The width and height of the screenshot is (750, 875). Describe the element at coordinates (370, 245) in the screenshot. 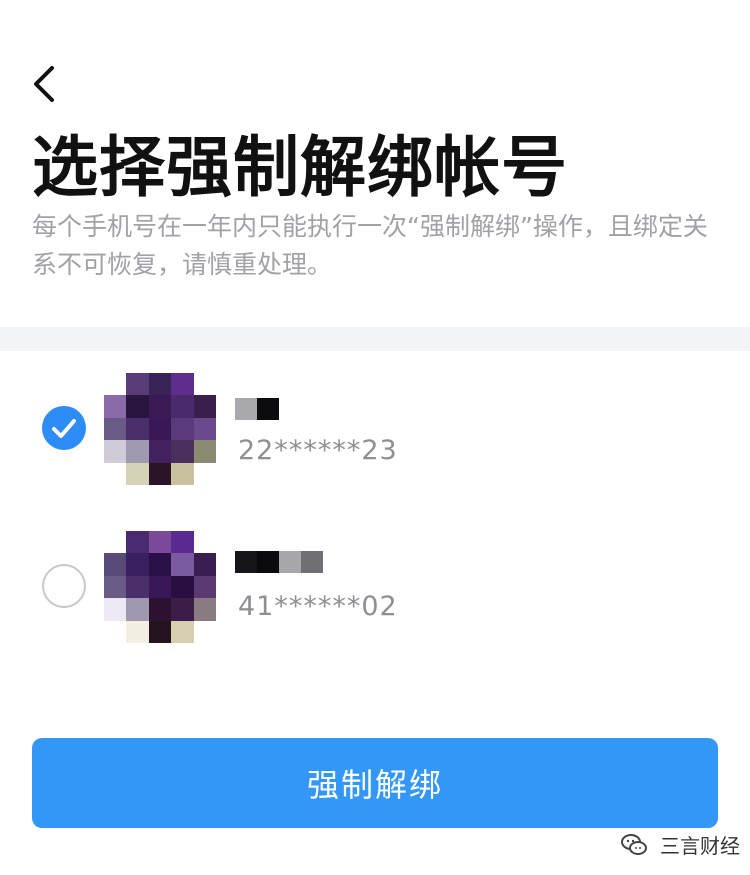

I see `page-description: 每个手机号在一年内只能执行一次“强制解绑”操作，且绑定关系不可恢复，请慎重处理。` at that location.